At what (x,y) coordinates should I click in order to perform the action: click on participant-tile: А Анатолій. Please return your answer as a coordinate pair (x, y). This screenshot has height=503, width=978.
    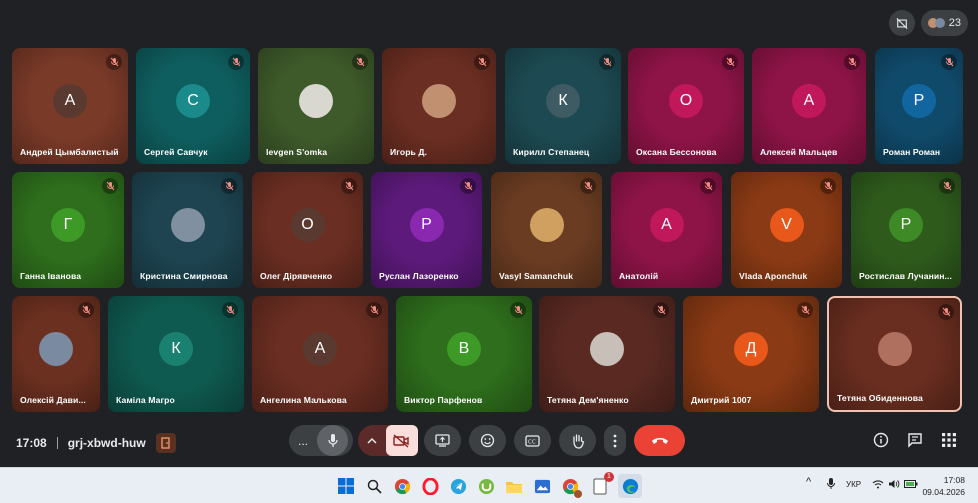
    Looking at the image, I should click on (666, 230).